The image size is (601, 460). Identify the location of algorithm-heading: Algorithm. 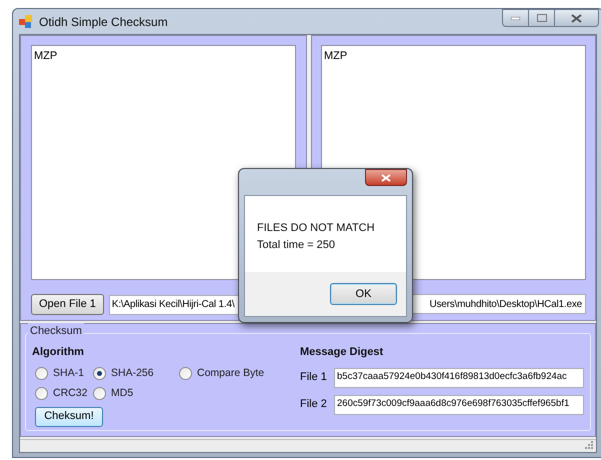
(58, 352).